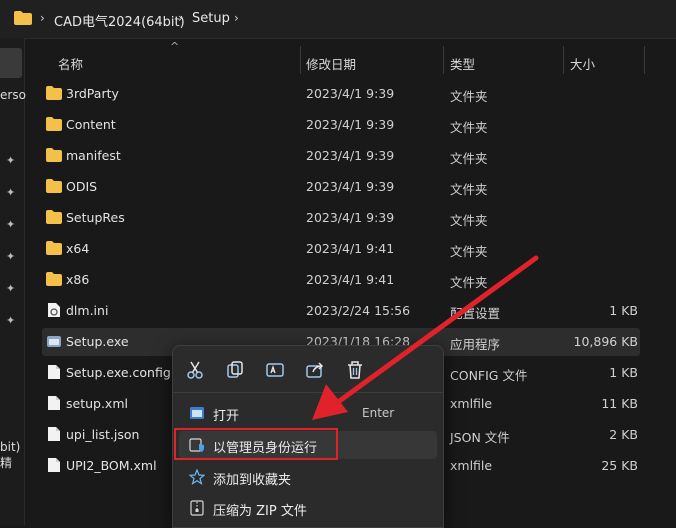 This screenshot has height=528, width=676. I want to click on file-type: CONFIG 文件, so click(489, 375).